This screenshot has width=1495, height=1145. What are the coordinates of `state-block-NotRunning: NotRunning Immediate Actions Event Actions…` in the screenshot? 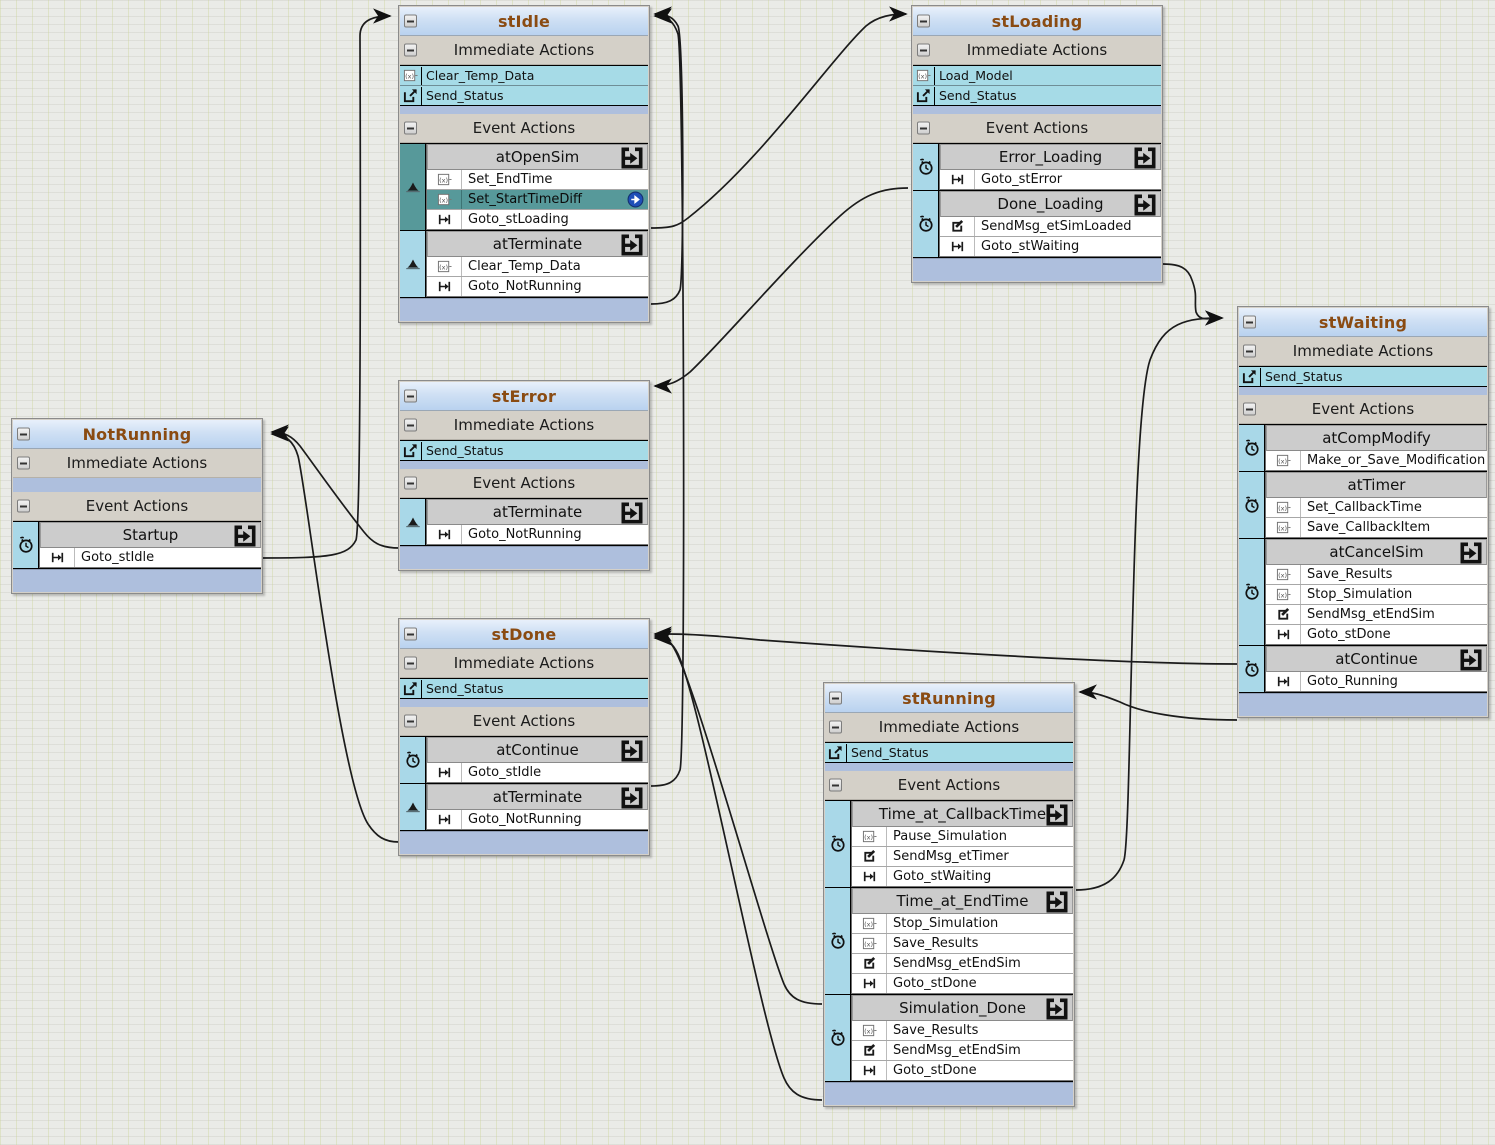 It's located at (137, 506).